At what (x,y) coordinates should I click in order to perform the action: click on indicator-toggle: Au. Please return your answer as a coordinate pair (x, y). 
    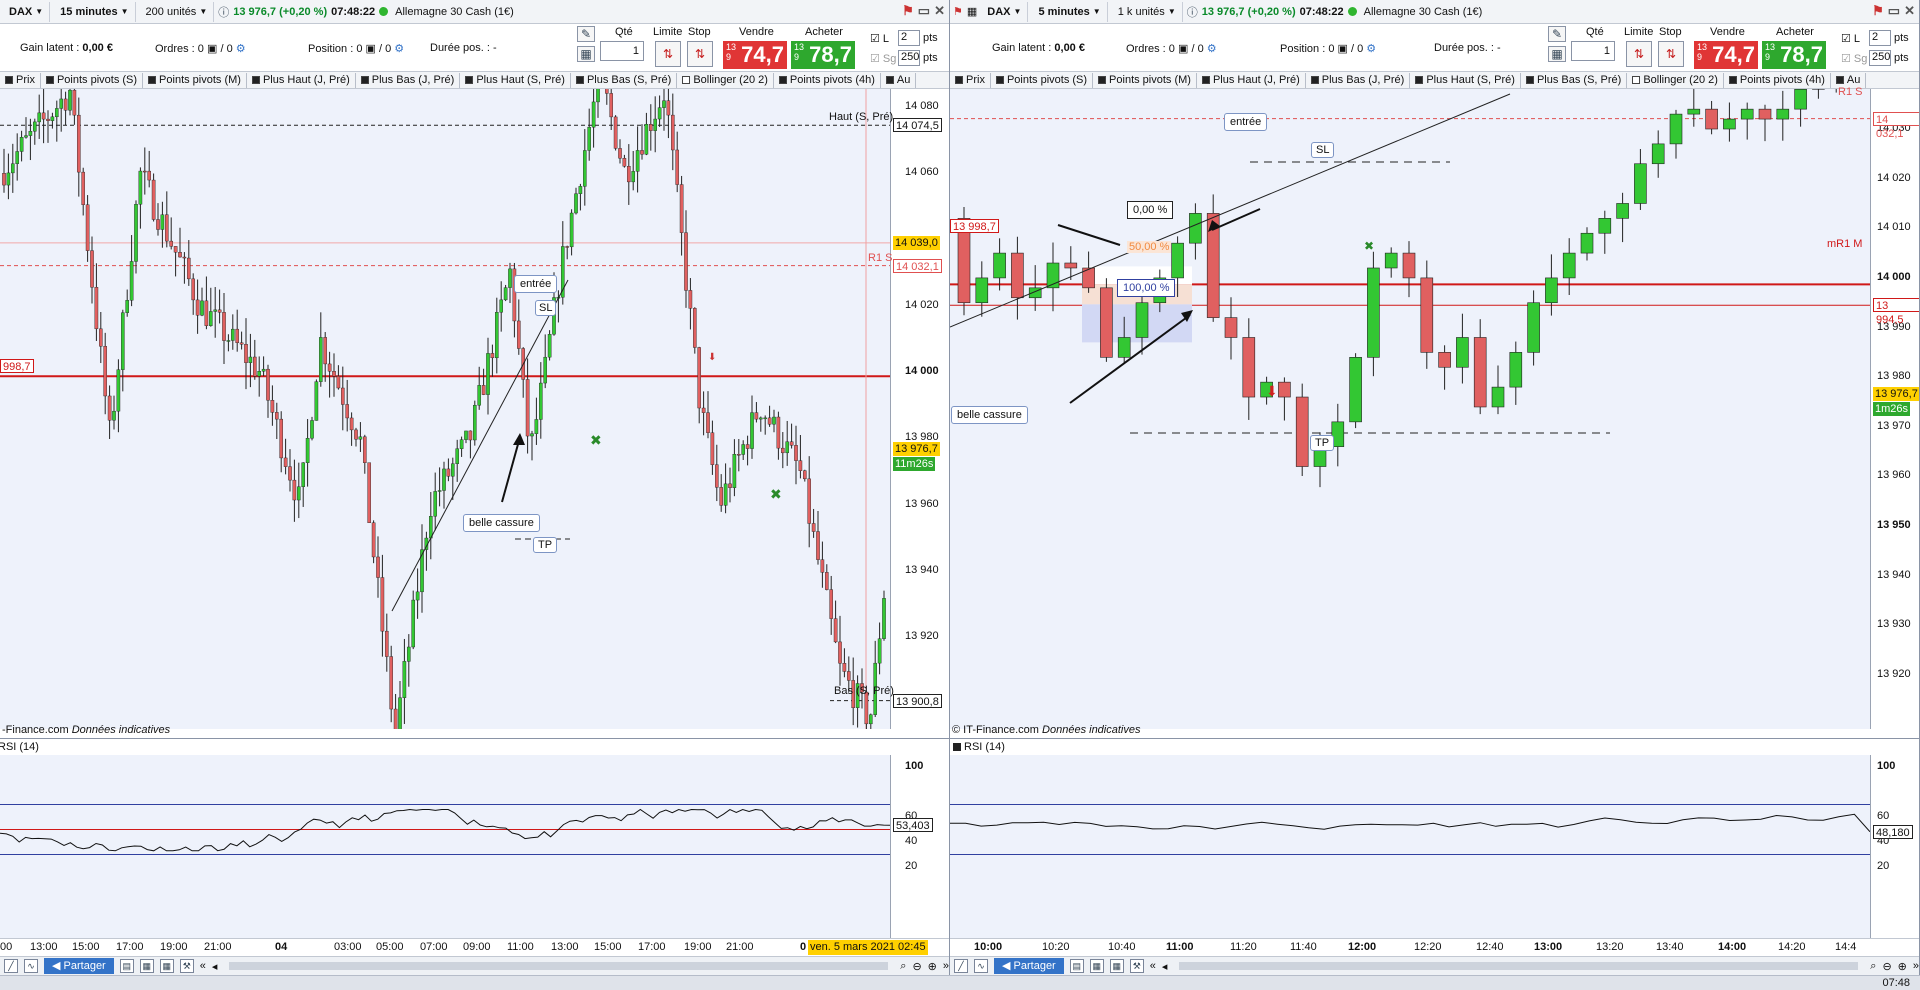
    Looking at the image, I should click on (899, 80).